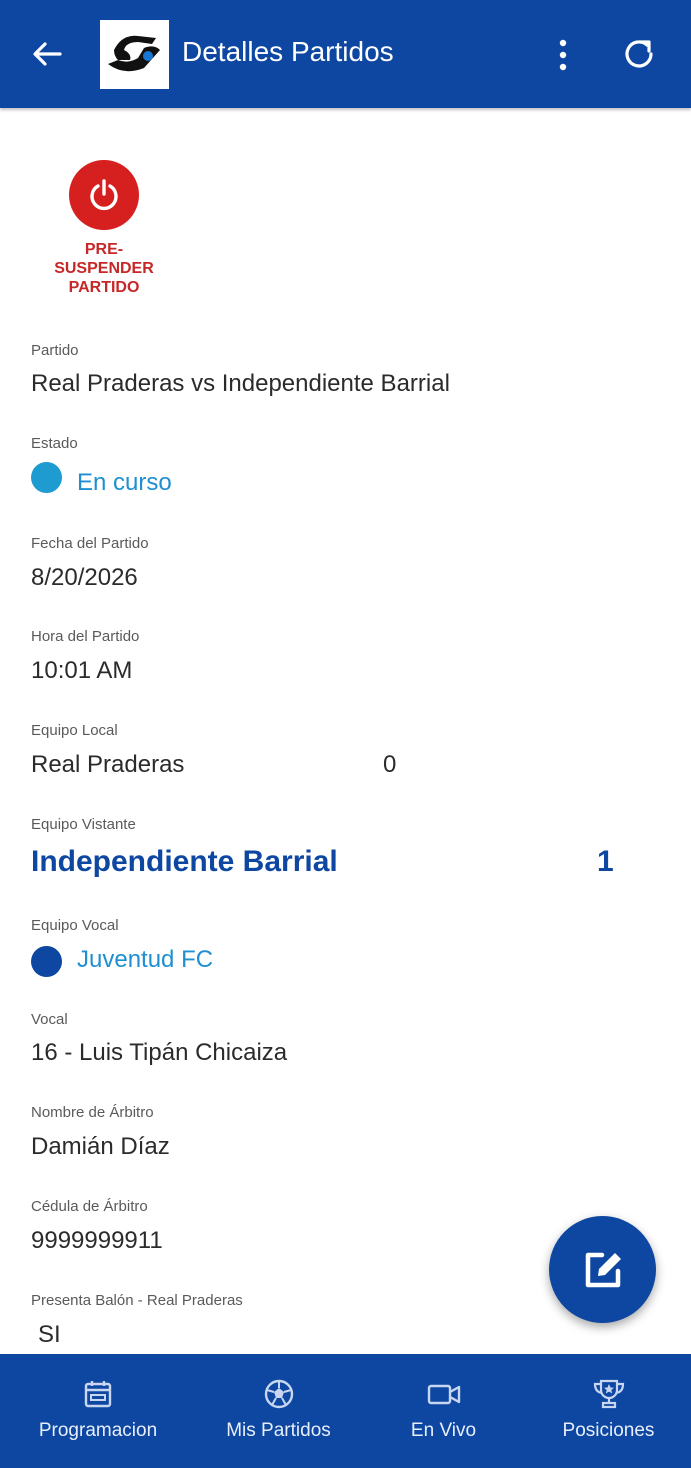 Image resolution: width=691 pixels, height=1468 pixels. I want to click on nav-en-vivo: En Vivo, so click(443, 1411).